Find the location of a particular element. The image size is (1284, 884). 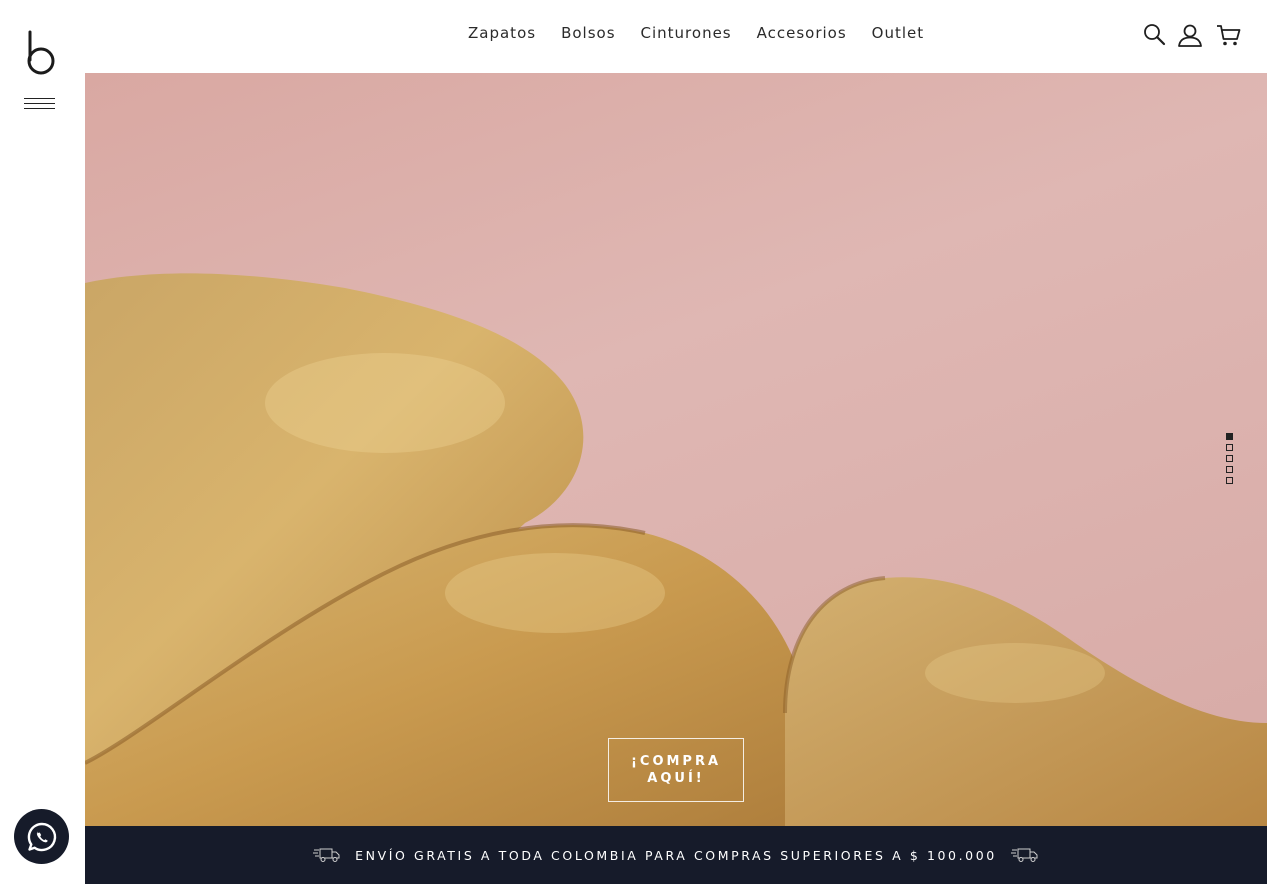

slider-pagination is located at coordinates (1230, 460).